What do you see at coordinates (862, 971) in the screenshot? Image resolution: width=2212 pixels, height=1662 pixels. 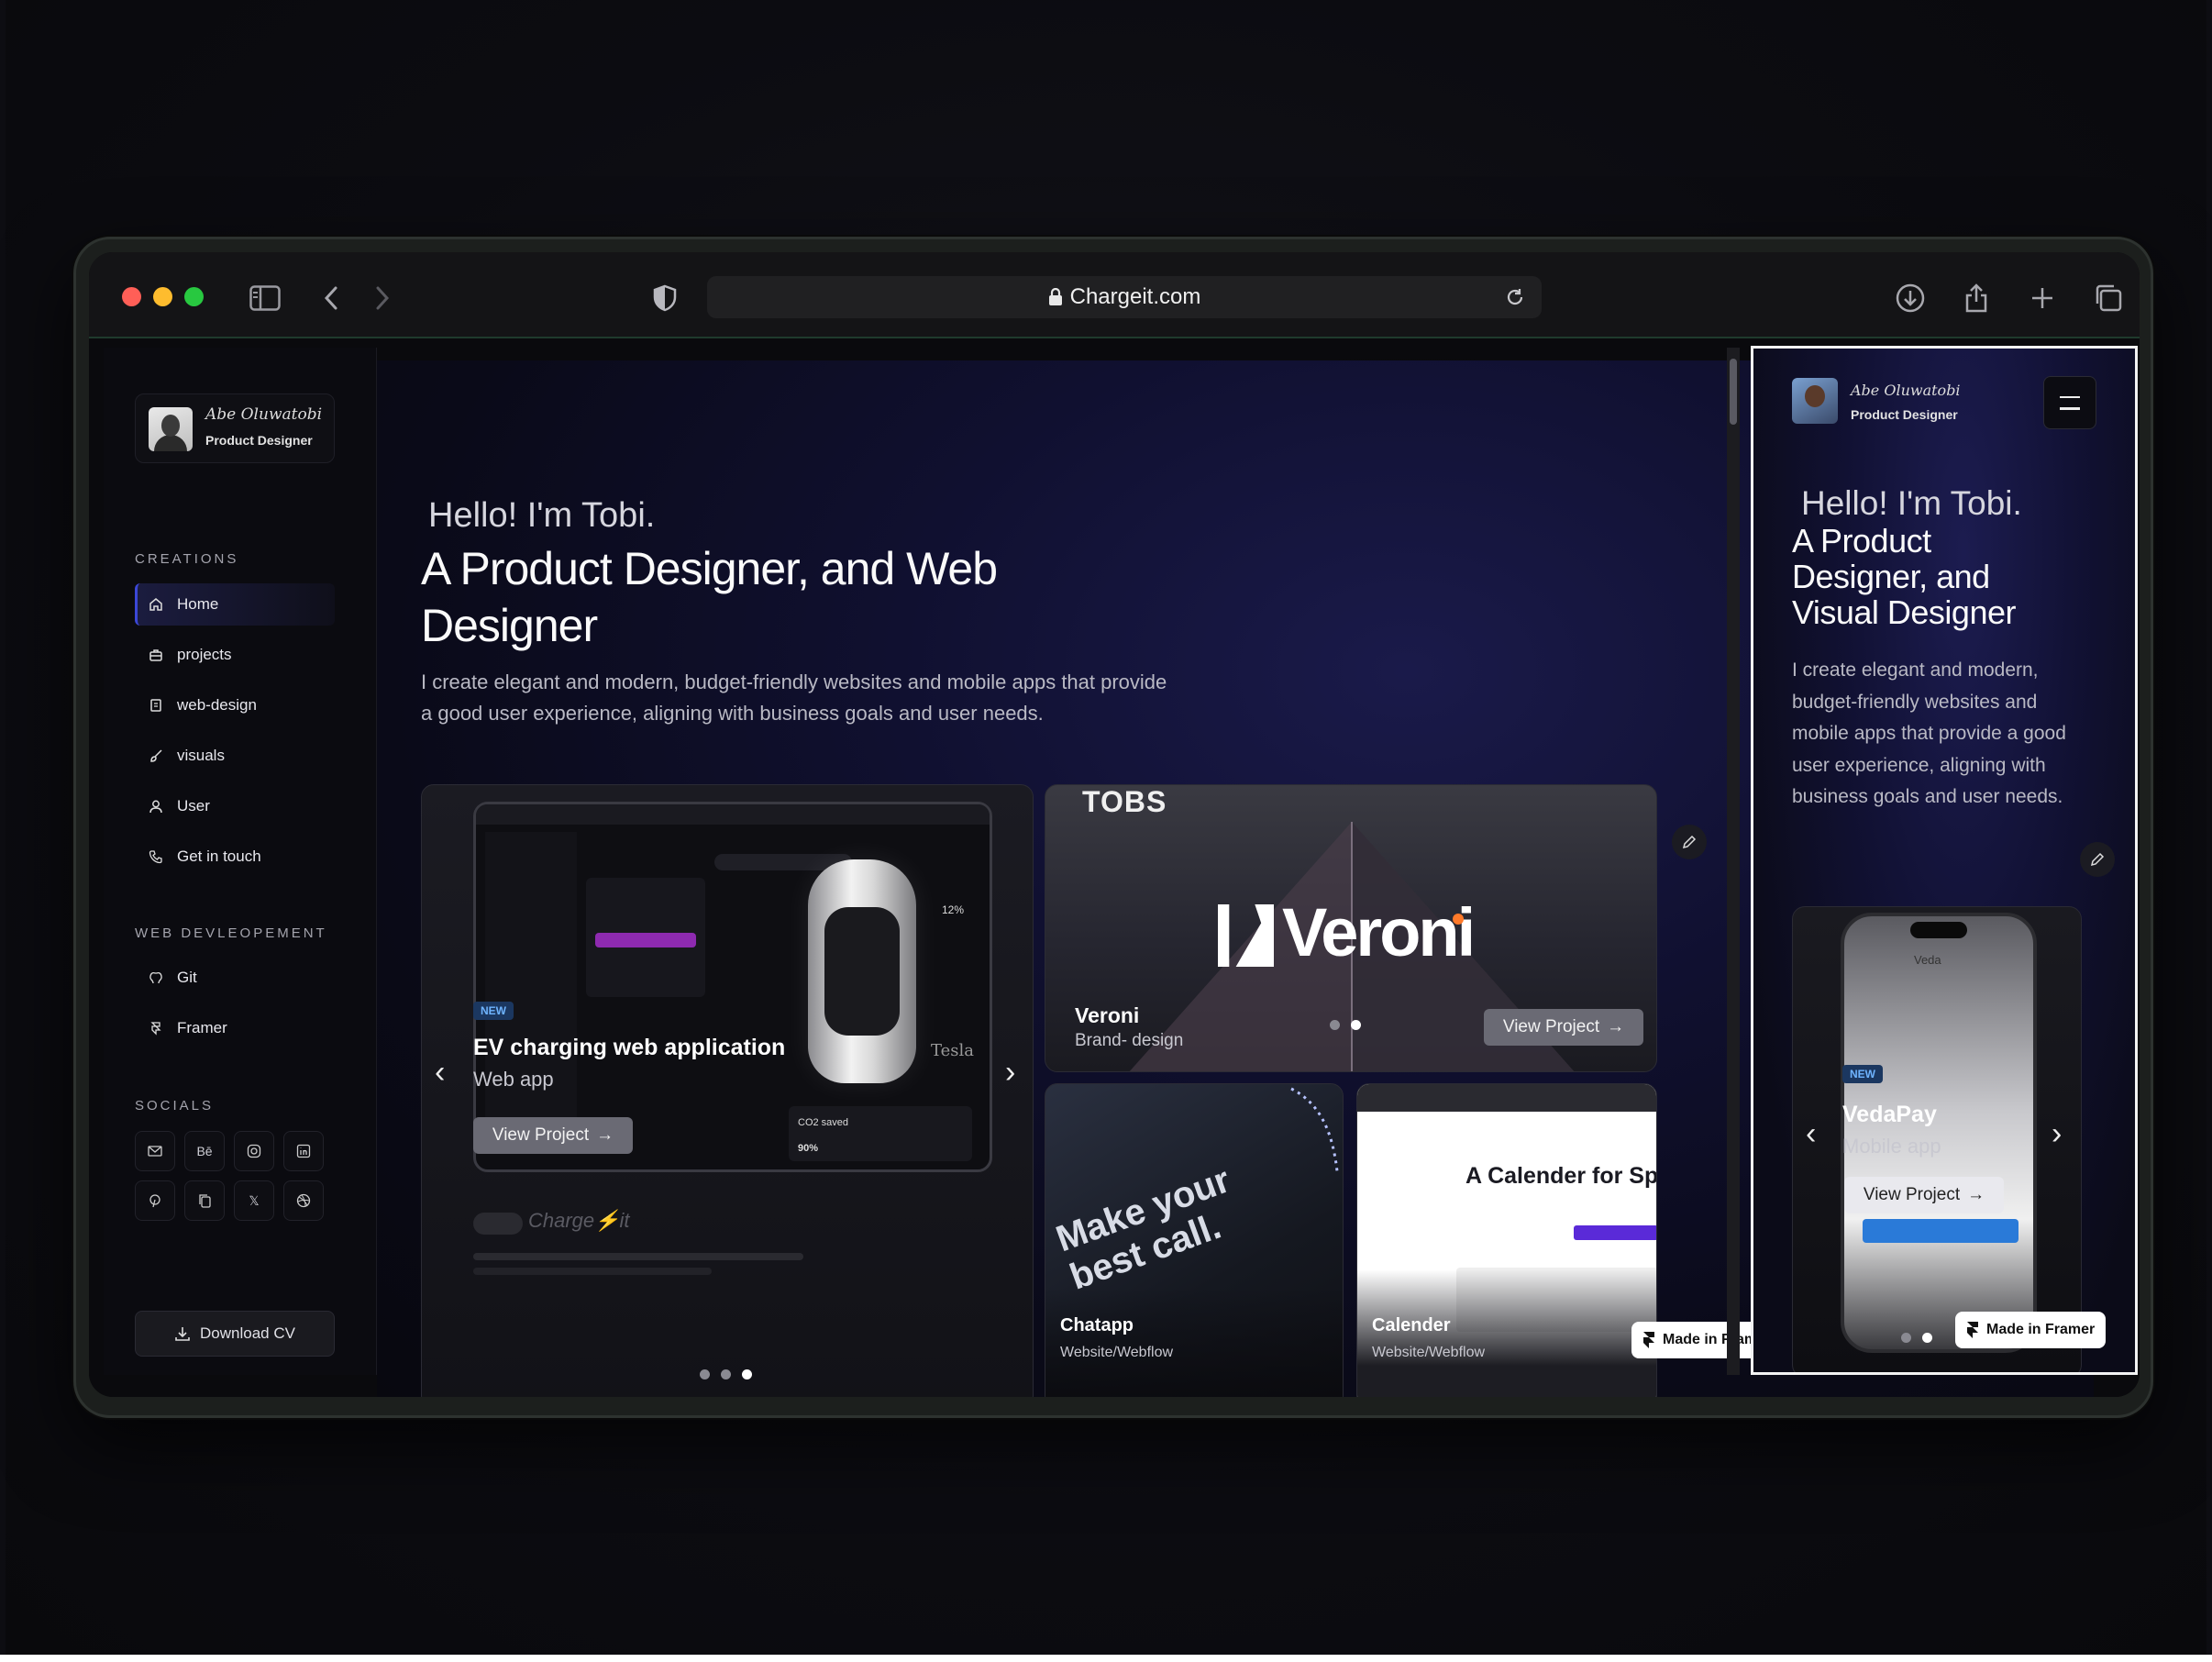 I see `car-image` at bounding box center [862, 971].